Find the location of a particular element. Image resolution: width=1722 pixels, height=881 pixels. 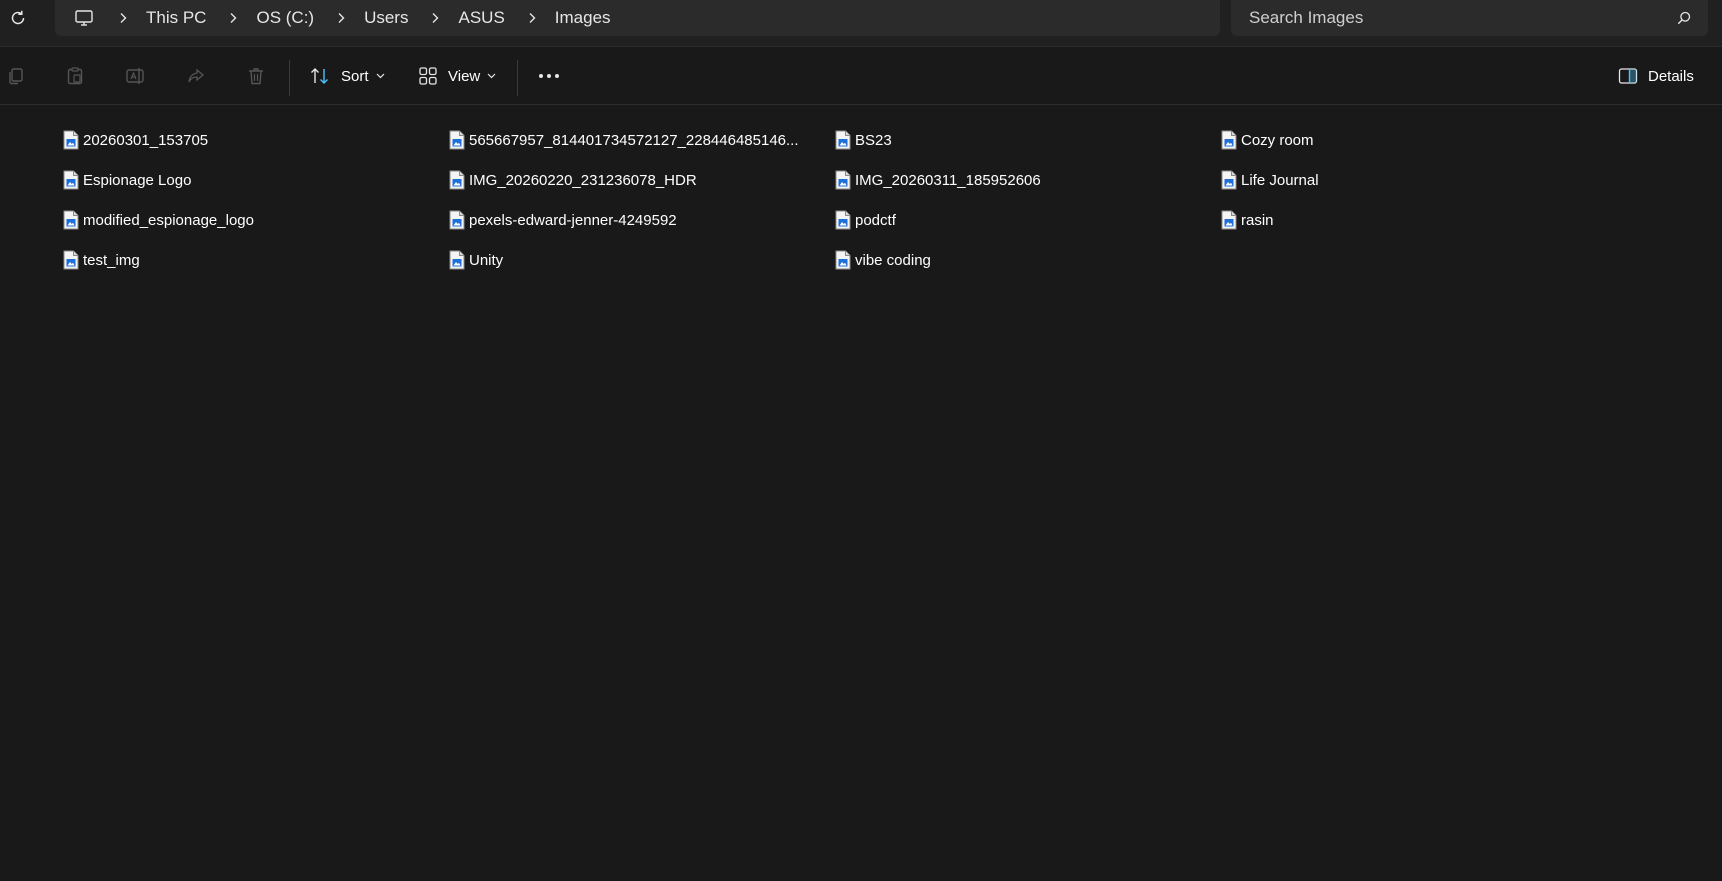

refresh-icon is located at coordinates (18, 17).